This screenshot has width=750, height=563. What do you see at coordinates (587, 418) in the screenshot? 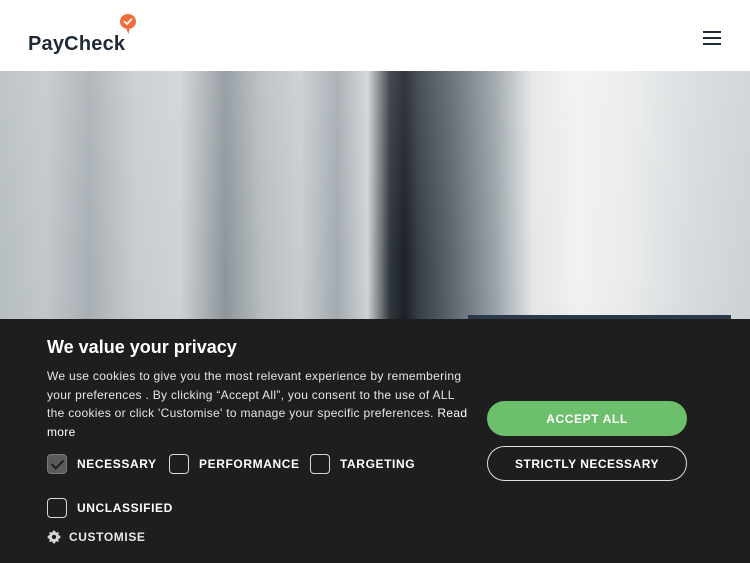
I see `accept-all-button: ACCEPT ALL` at bounding box center [587, 418].